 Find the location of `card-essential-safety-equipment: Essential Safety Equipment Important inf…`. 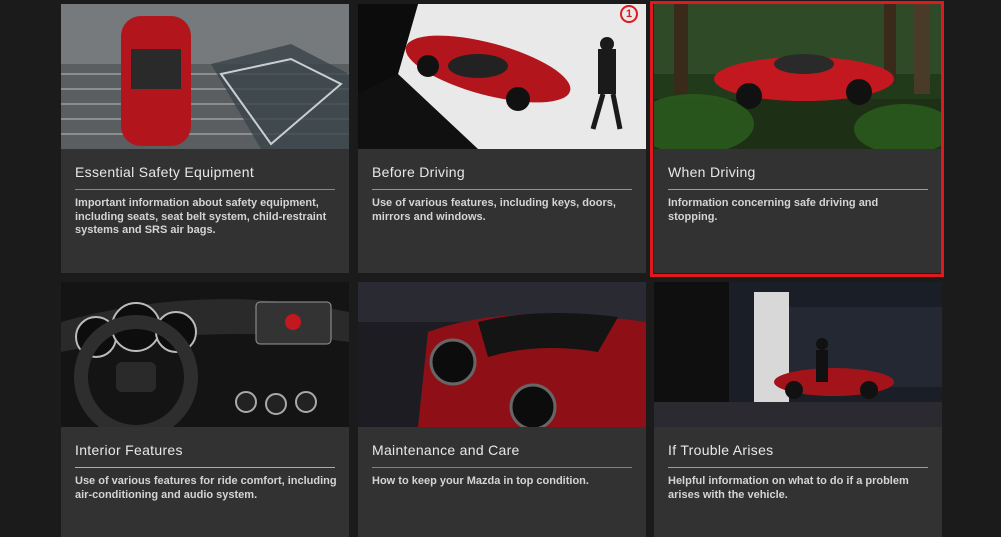

card-essential-safety-equipment: Essential Safety Equipment Important inf… is located at coordinates (205, 138).